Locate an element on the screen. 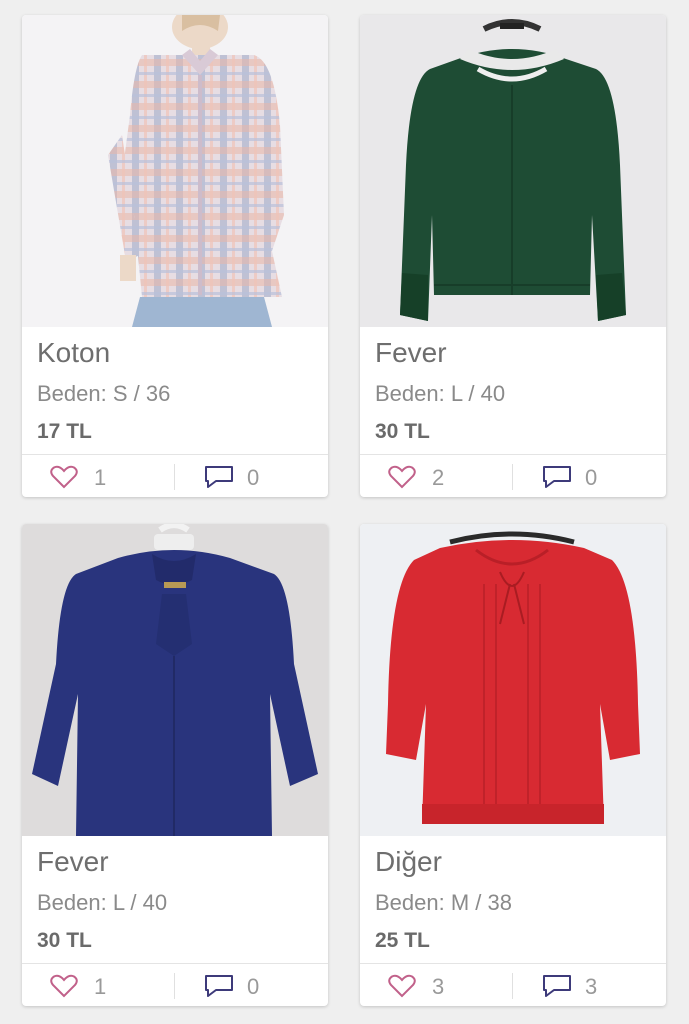  like-button: 3 is located at coordinates (436, 985).